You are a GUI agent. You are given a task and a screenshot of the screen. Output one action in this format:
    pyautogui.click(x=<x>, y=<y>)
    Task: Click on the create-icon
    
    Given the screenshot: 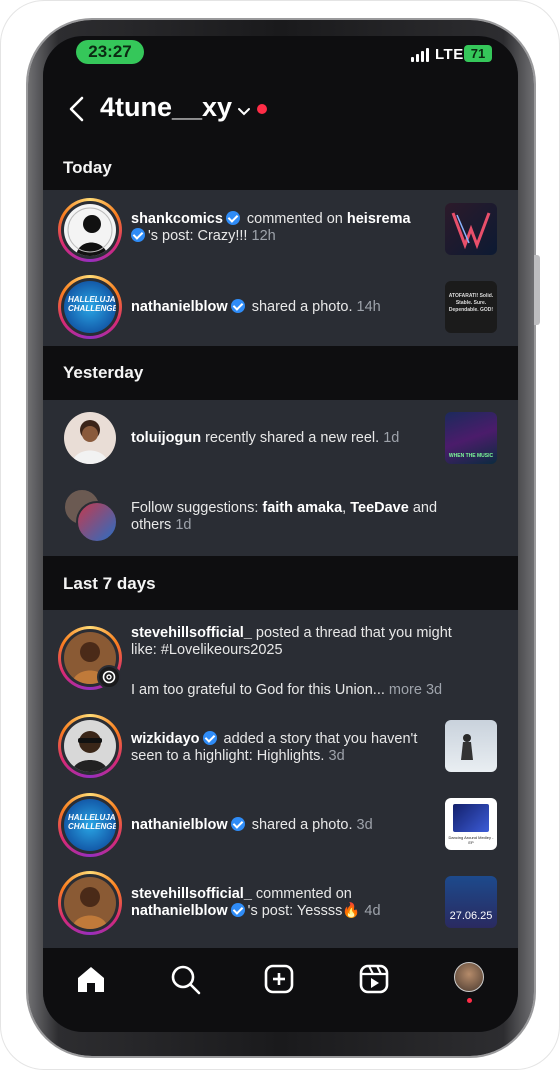 What is the action you would take?
    pyautogui.click(x=279, y=979)
    